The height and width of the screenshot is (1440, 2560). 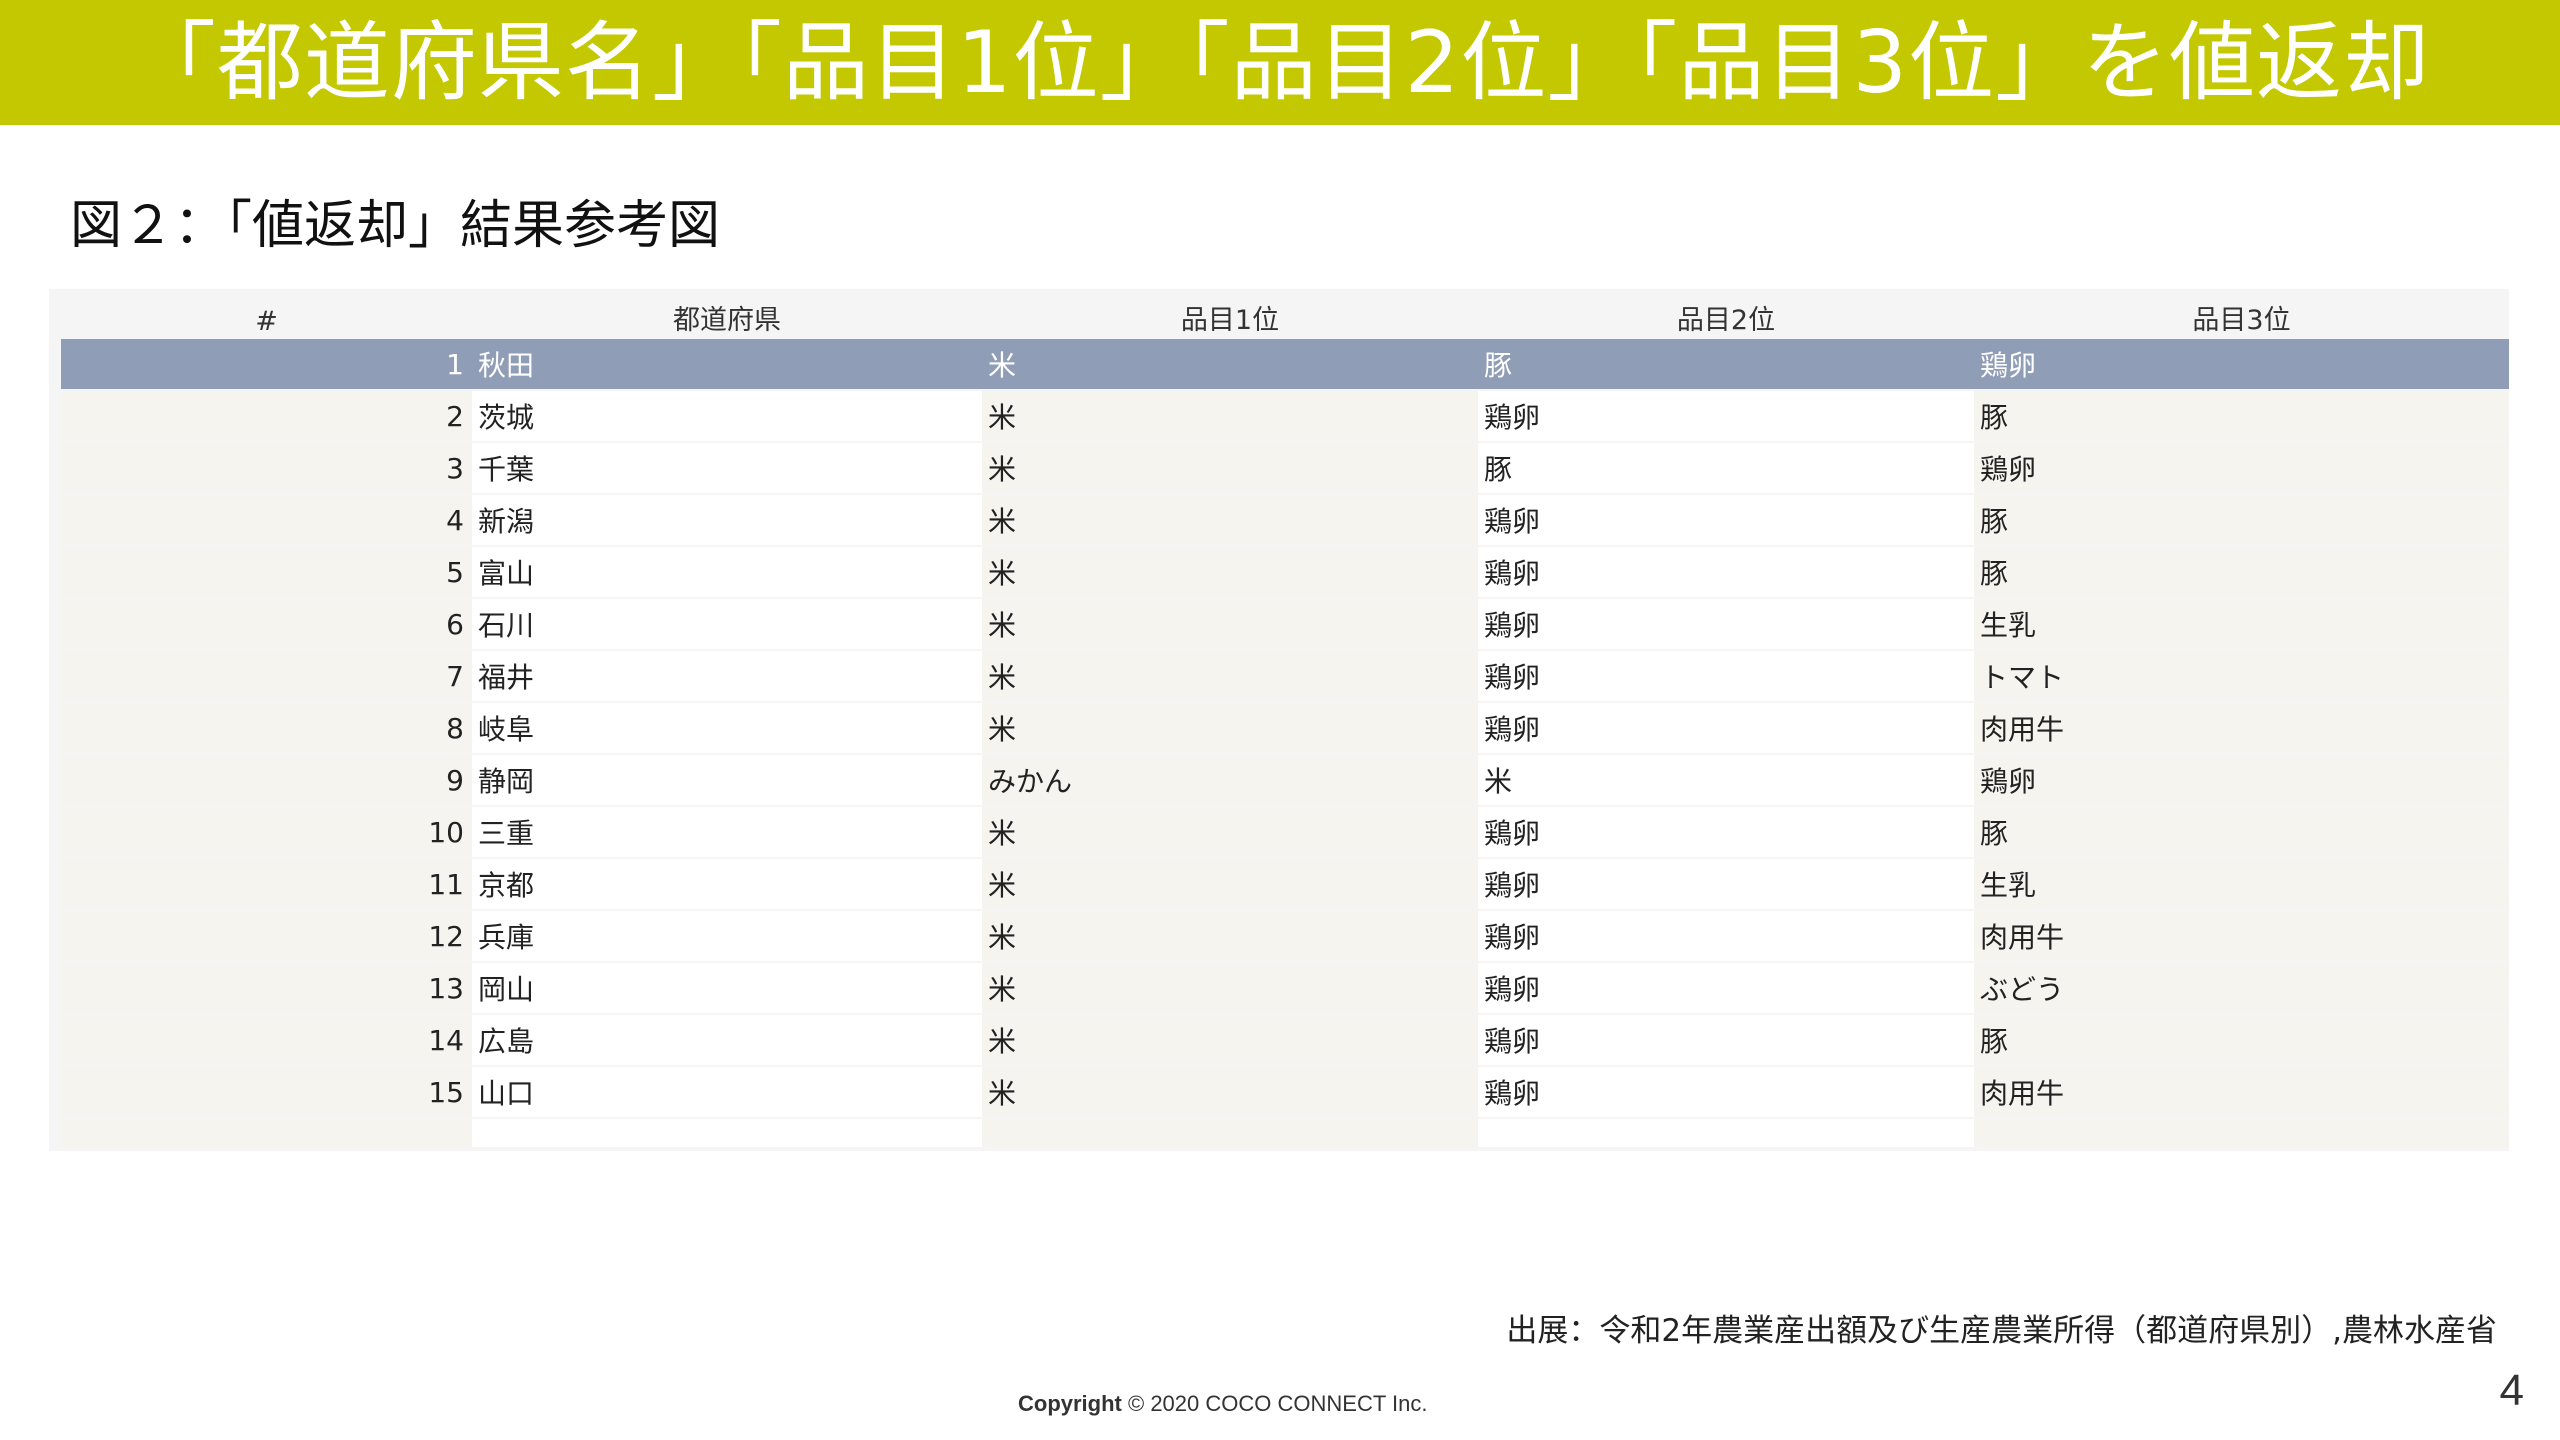 I want to click on figure-caption: 図２：「値返却」結果参考図, so click(x=395, y=226).